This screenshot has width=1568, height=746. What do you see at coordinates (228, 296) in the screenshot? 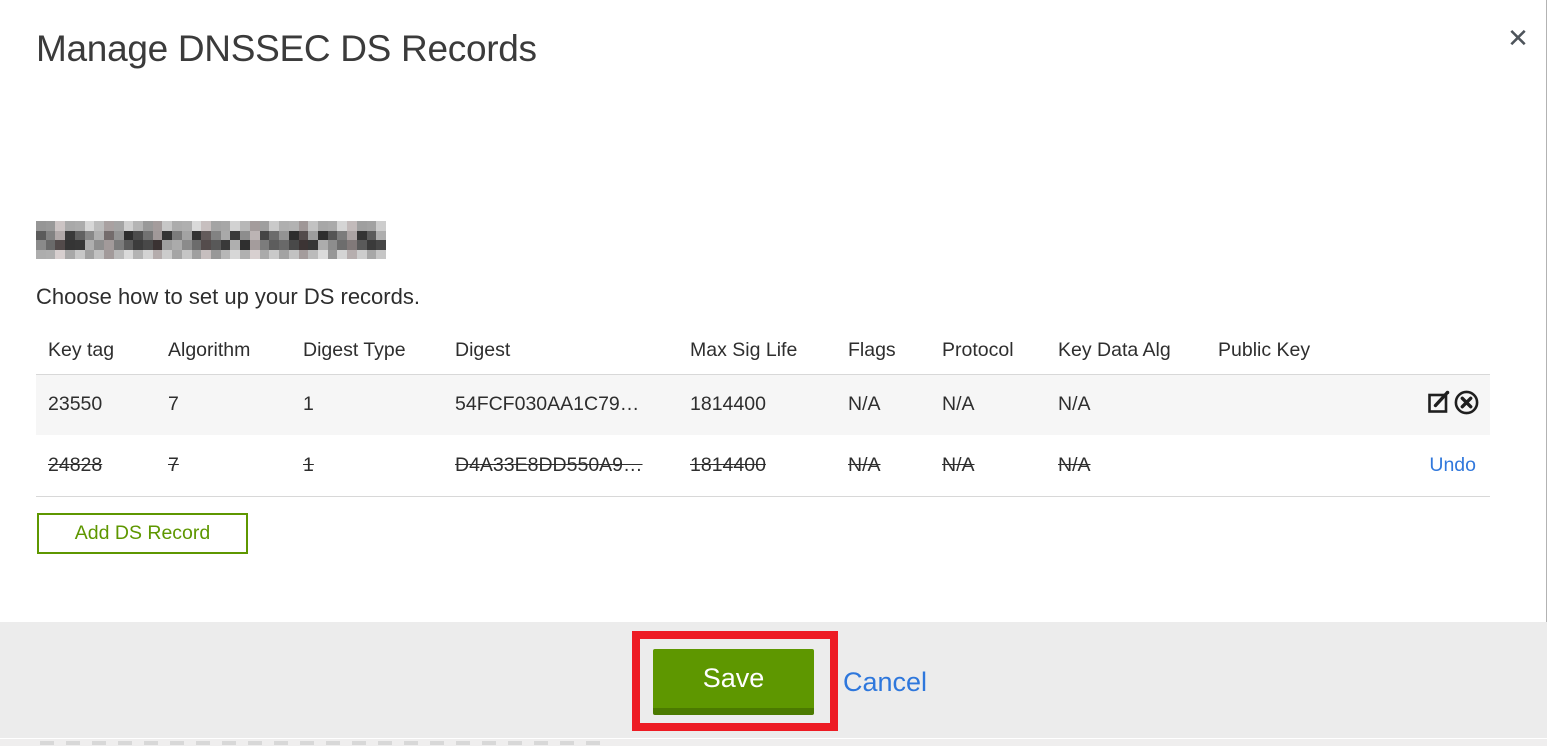
I see `instruction-text: Choose how to set up your DS records.` at bounding box center [228, 296].